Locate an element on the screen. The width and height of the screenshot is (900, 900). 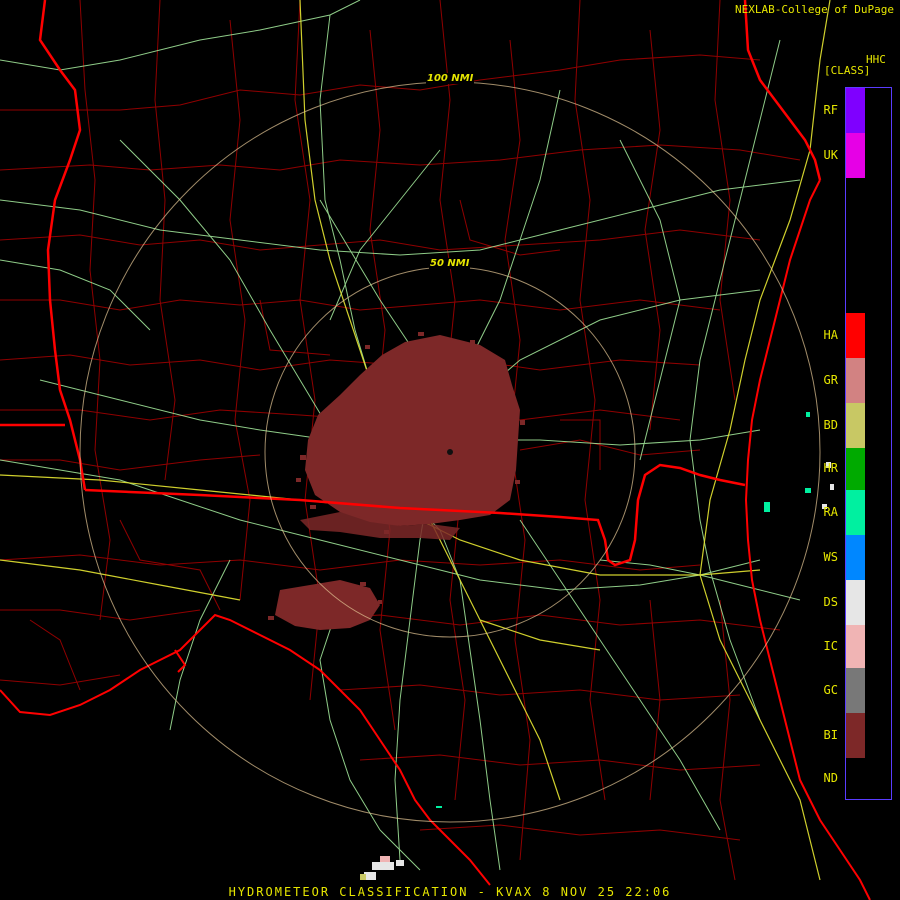
legend: RF UK HA GR BD HR RA WS DS IC GC BI ND is located at coordinates (858, 443).